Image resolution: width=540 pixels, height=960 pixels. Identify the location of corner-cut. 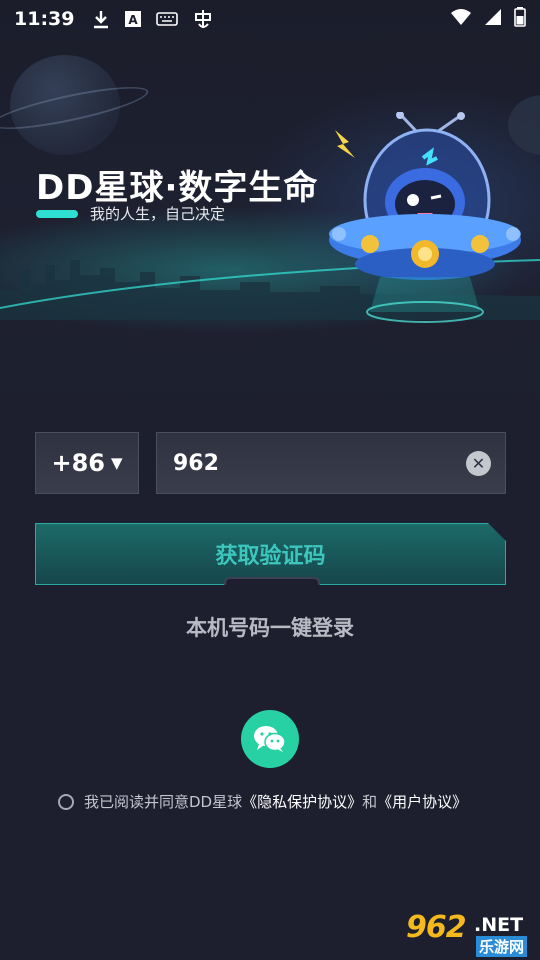
(497, 532).